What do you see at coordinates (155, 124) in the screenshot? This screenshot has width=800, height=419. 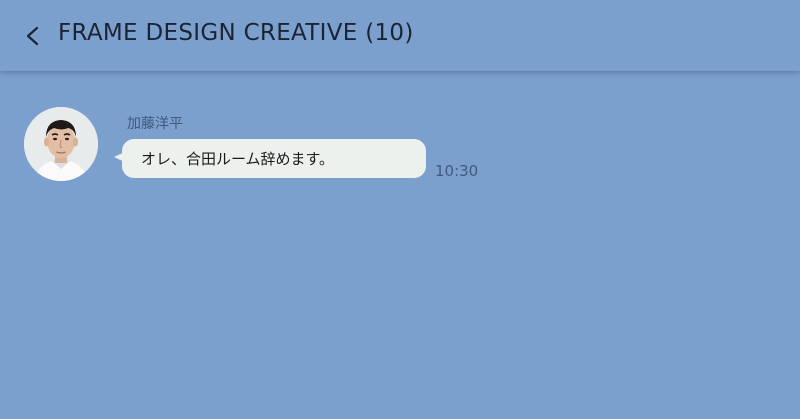 I see `sender-name: 加藤洋平` at bounding box center [155, 124].